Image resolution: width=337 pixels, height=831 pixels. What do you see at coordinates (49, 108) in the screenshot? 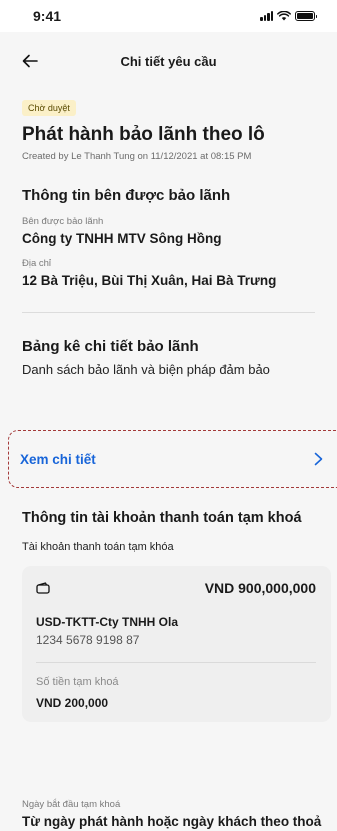
I see `status-badge: Chờ duyệt` at bounding box center [49, 108].